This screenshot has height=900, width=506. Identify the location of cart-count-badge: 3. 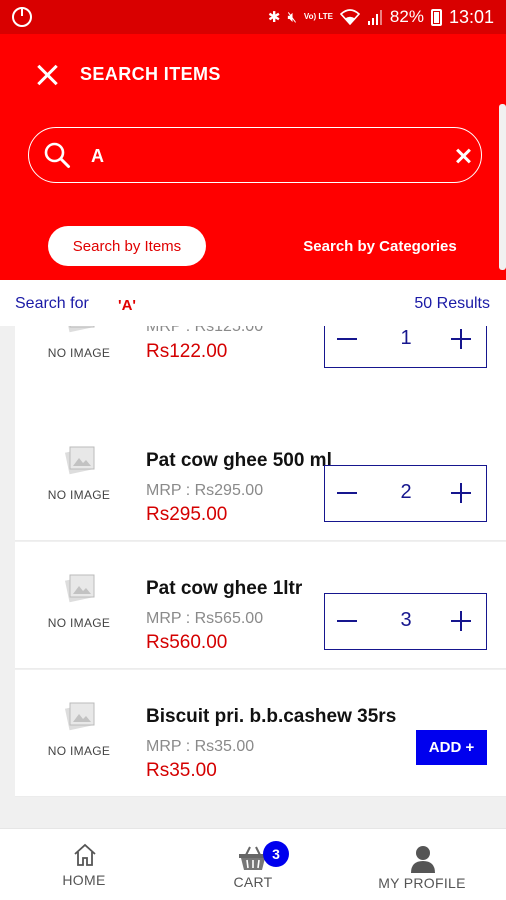
(276, 854).